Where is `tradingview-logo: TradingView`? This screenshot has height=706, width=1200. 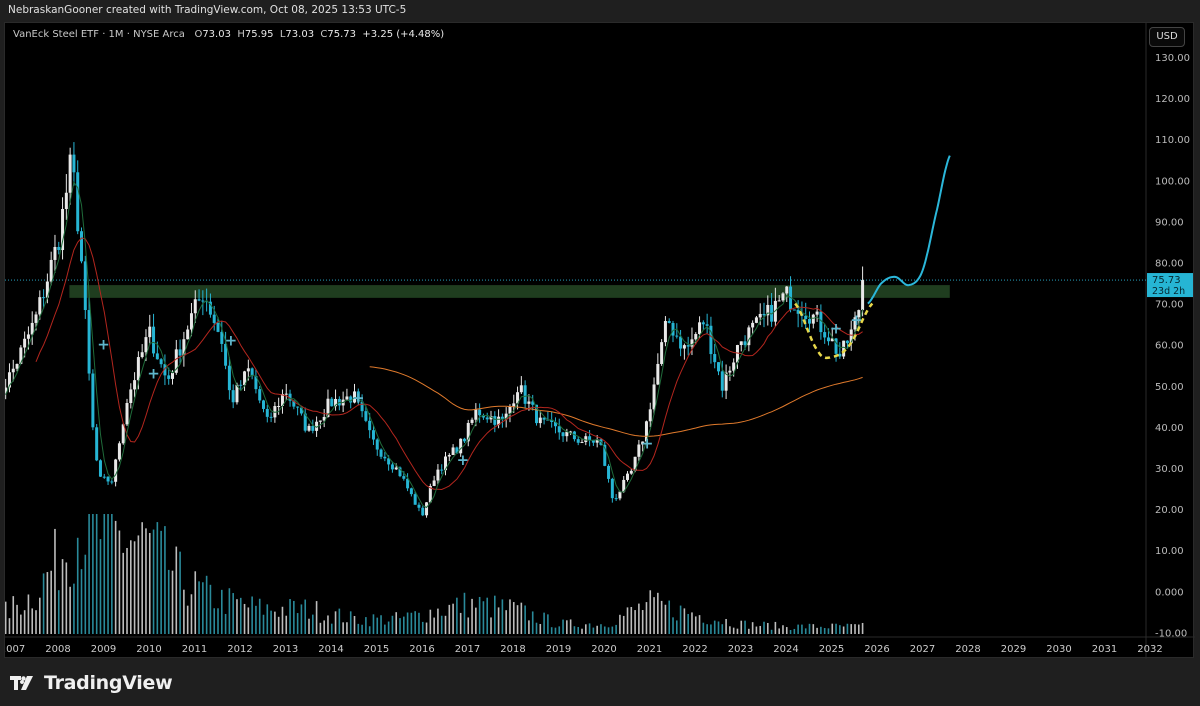
tradingview-logo: TradingView is located at coordinates (91, 683).